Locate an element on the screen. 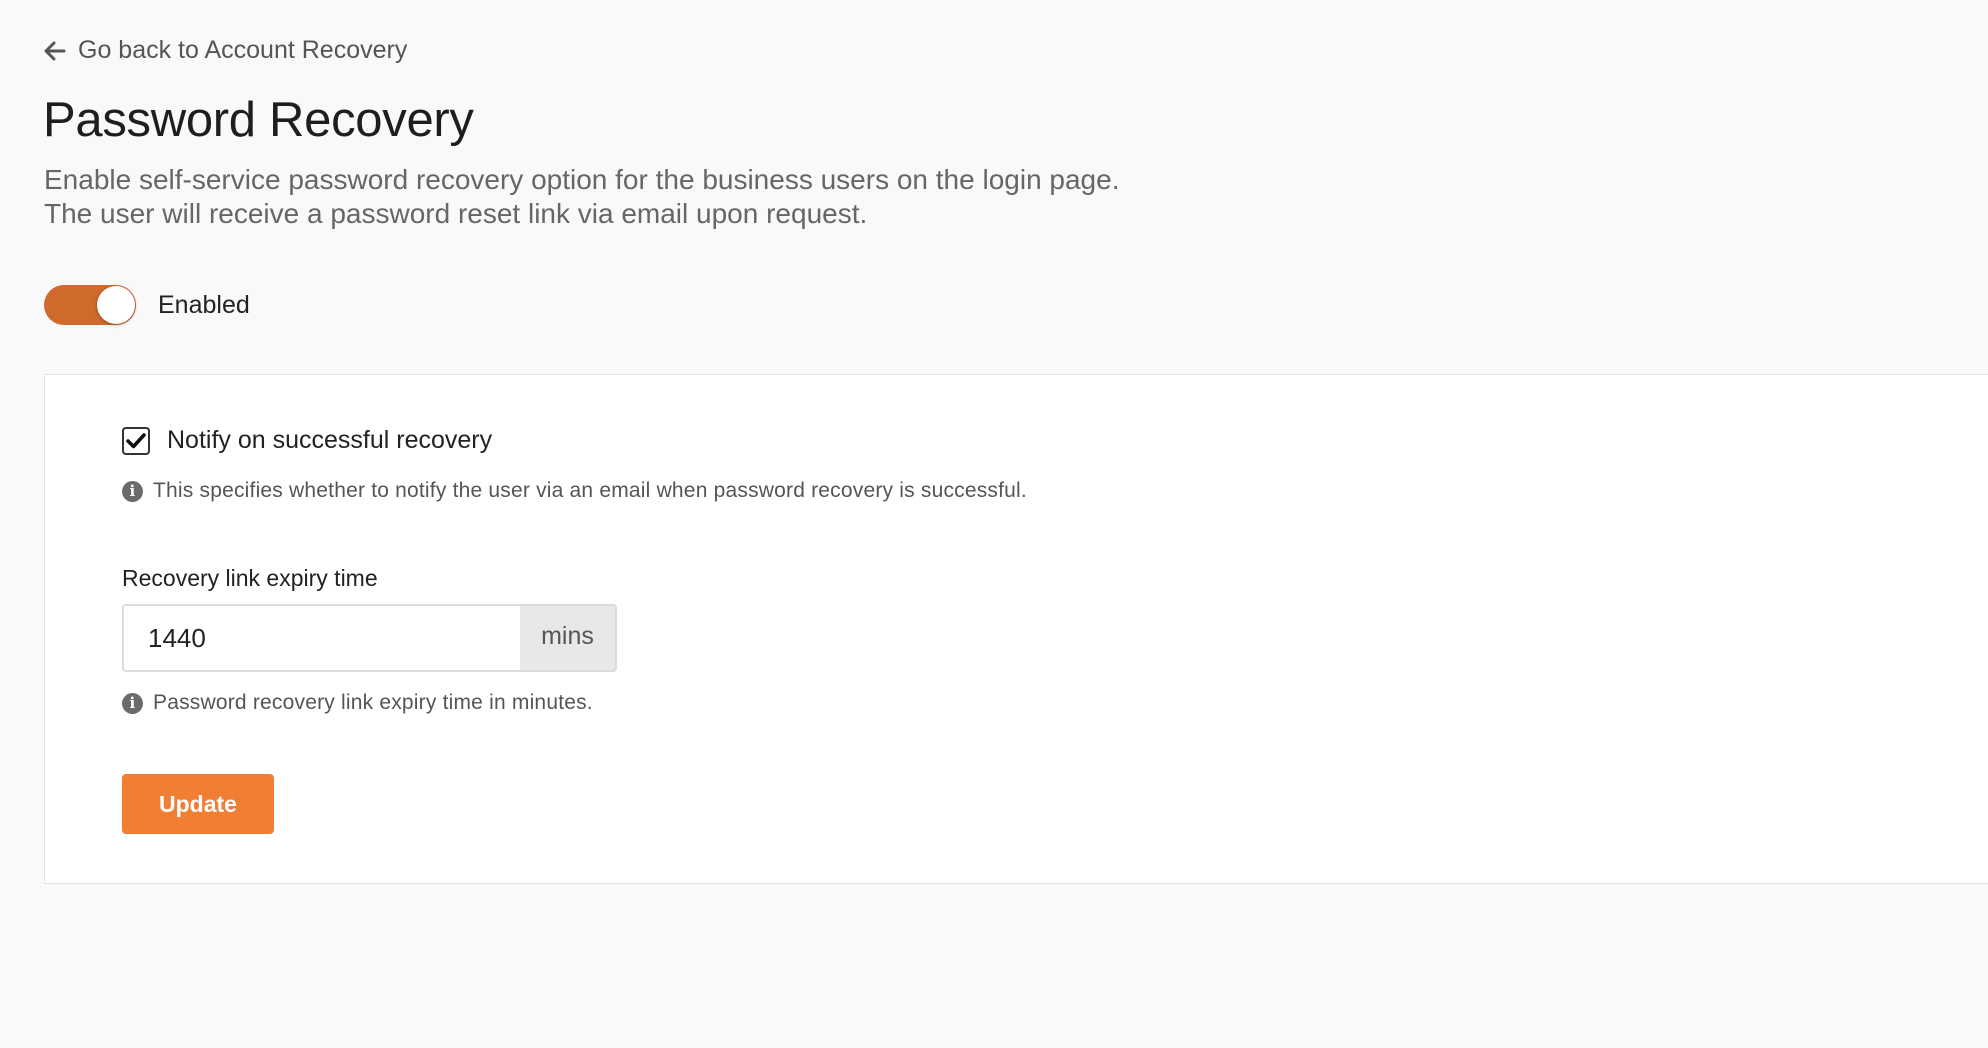 The width and height of the screenshot is (1988, 1048). back-link: Go back to Account Recovery is located at coordinates (225, 50).